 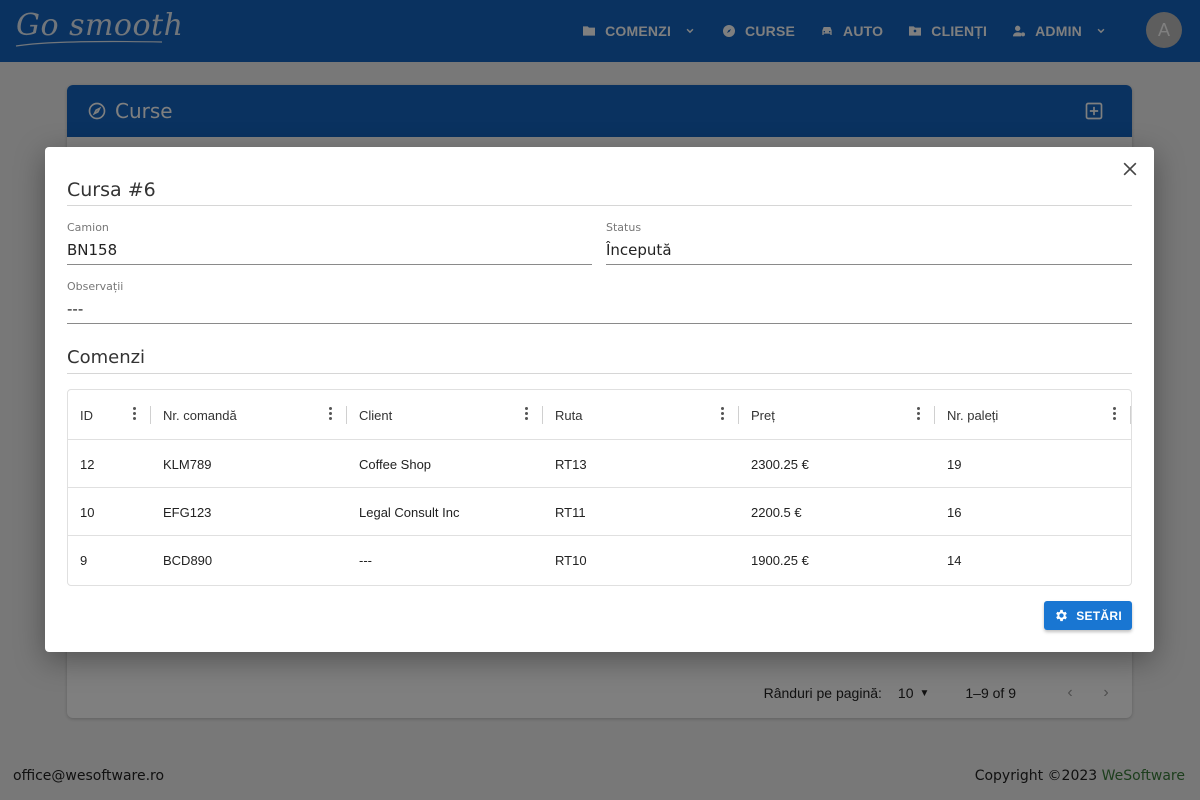 What do you see at coordinates (1099, 615) in the screenshot?
I see `settings-button-label: SETĂRI` at bounding box center [1099, 615].